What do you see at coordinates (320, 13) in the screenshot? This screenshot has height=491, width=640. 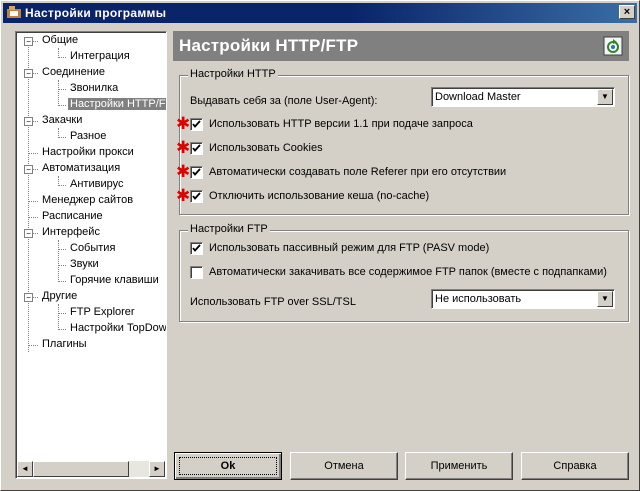 I see `title-bar: Настройки программы ×` at bounding box center [320, 13].